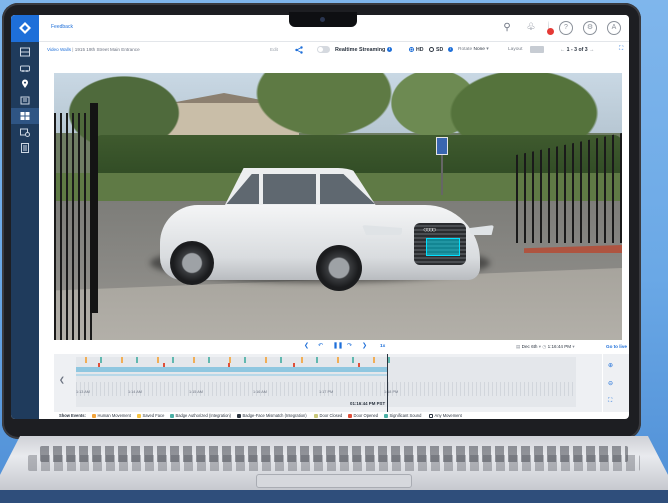 This screenshot has width=668, height=503. I want to click on camera-notch, so click(323, 19).